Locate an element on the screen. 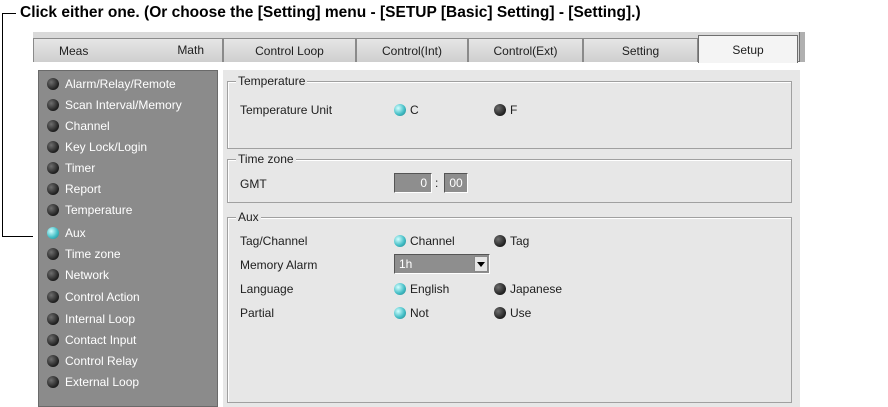 The image size is (888, 407). tab-control-loop: Control Loop is located at coordinates (289, 50).